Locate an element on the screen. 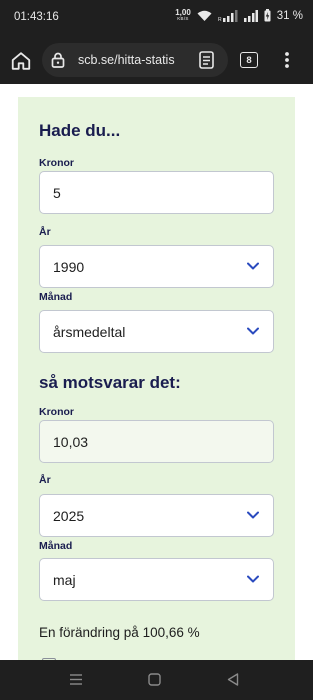 This screenshot has width=320, height=700. browser-toolbar: scb.se/hitta-statis 8 is located at coordinates (156, 60).